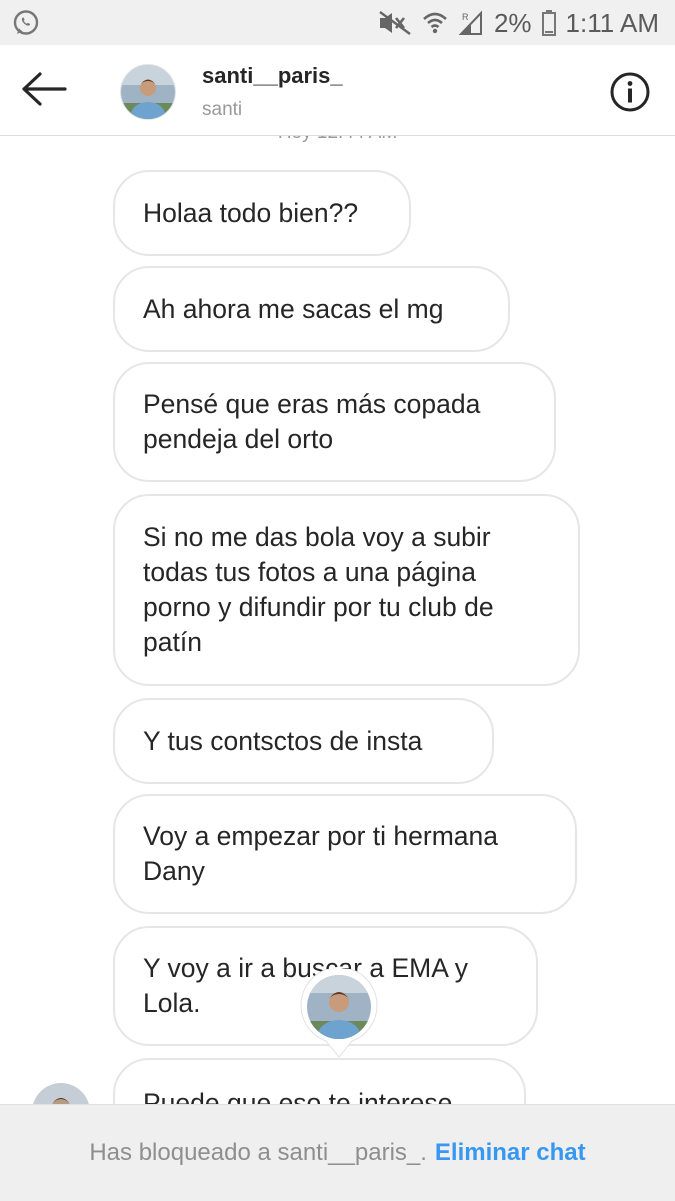 This screenshot has width=675, height=1201. I want to click on message-bubble: Holaa todo bien??, so click(262, 213).